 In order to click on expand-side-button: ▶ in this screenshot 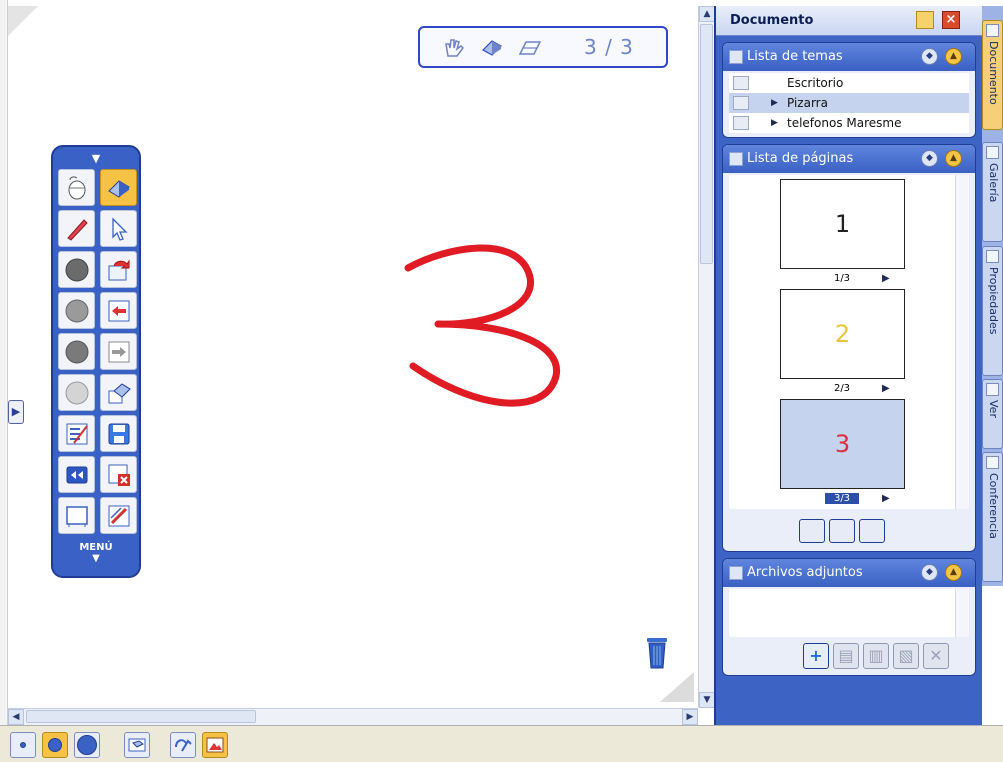, I will do `click(16, 412)`.